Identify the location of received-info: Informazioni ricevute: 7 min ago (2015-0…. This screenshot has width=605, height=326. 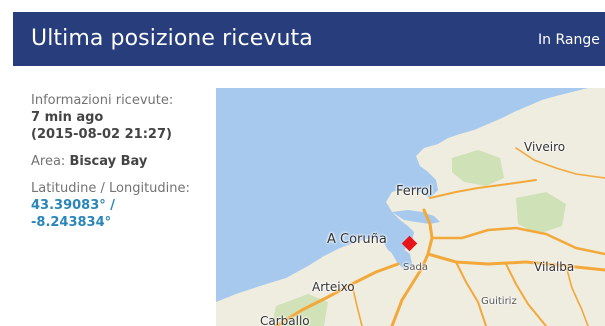
(120, 117).